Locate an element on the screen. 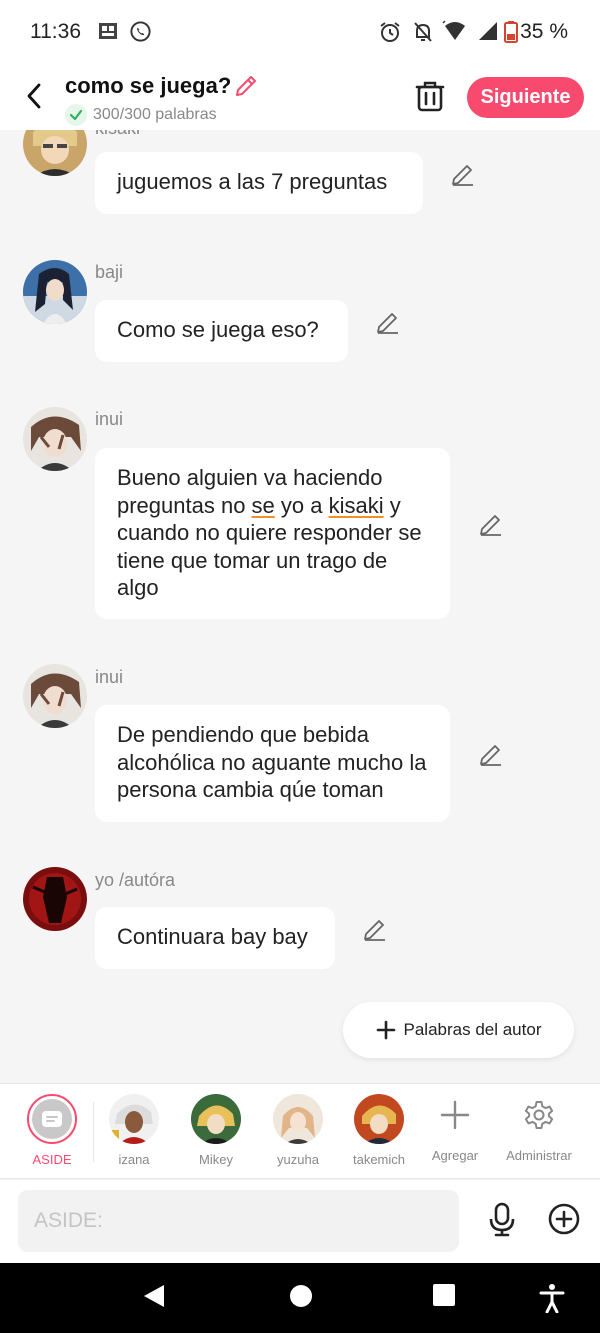 This screenshot has width=600, height=1333. character-label: izana is located at coordinates (134, 1159).